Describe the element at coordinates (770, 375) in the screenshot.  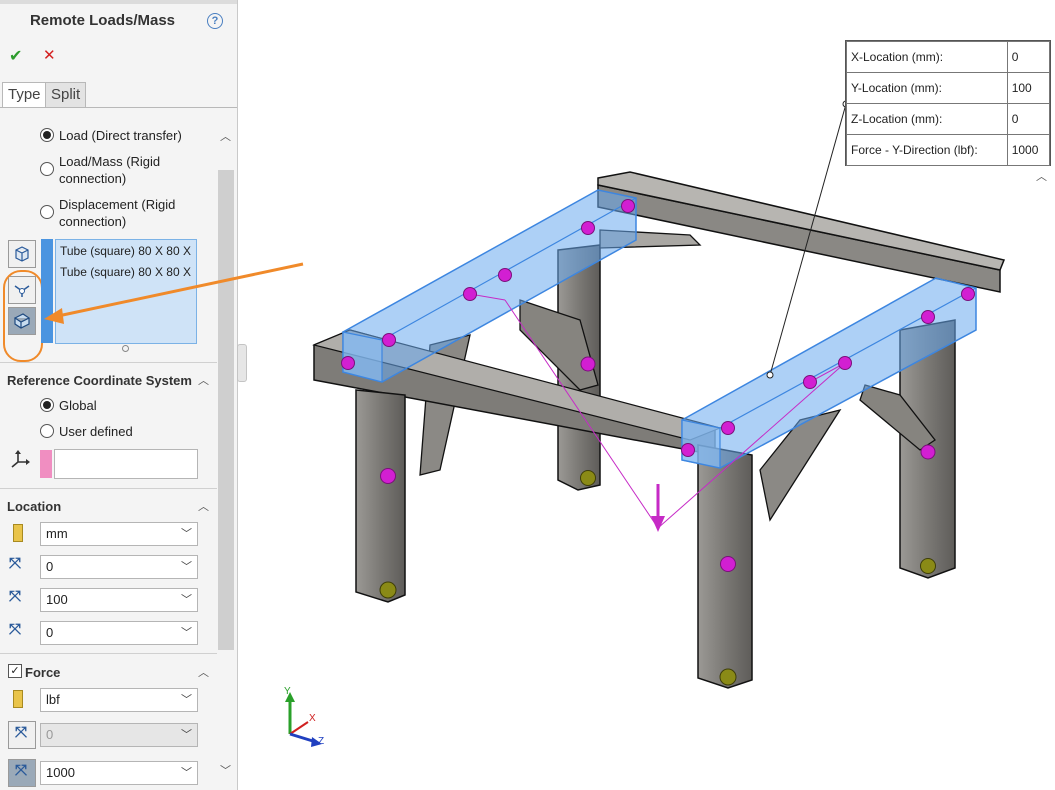
I see `annotation-anchor` at that location.